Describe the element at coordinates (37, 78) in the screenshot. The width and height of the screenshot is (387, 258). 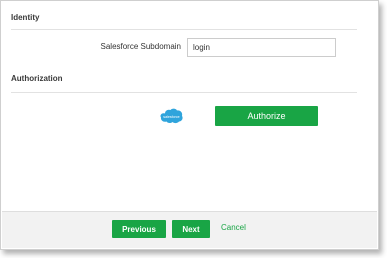
I see `authorization-section-title: Authorization` at that location.